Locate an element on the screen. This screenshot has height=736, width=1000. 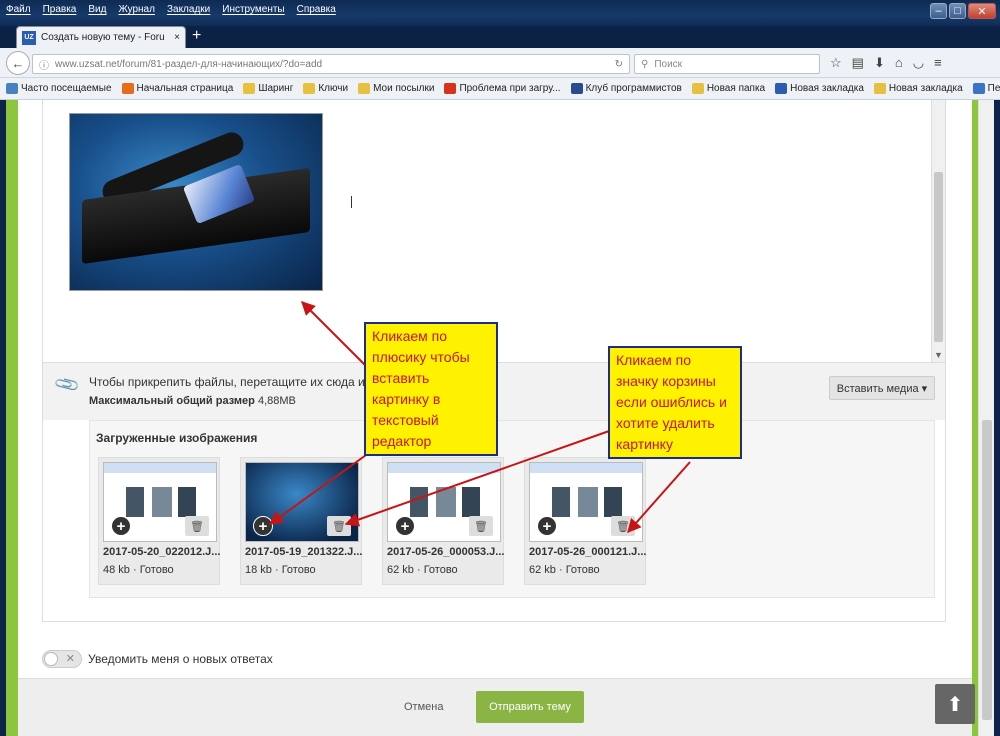
editor-scroll-thumb is located at coordinates (938, 257).